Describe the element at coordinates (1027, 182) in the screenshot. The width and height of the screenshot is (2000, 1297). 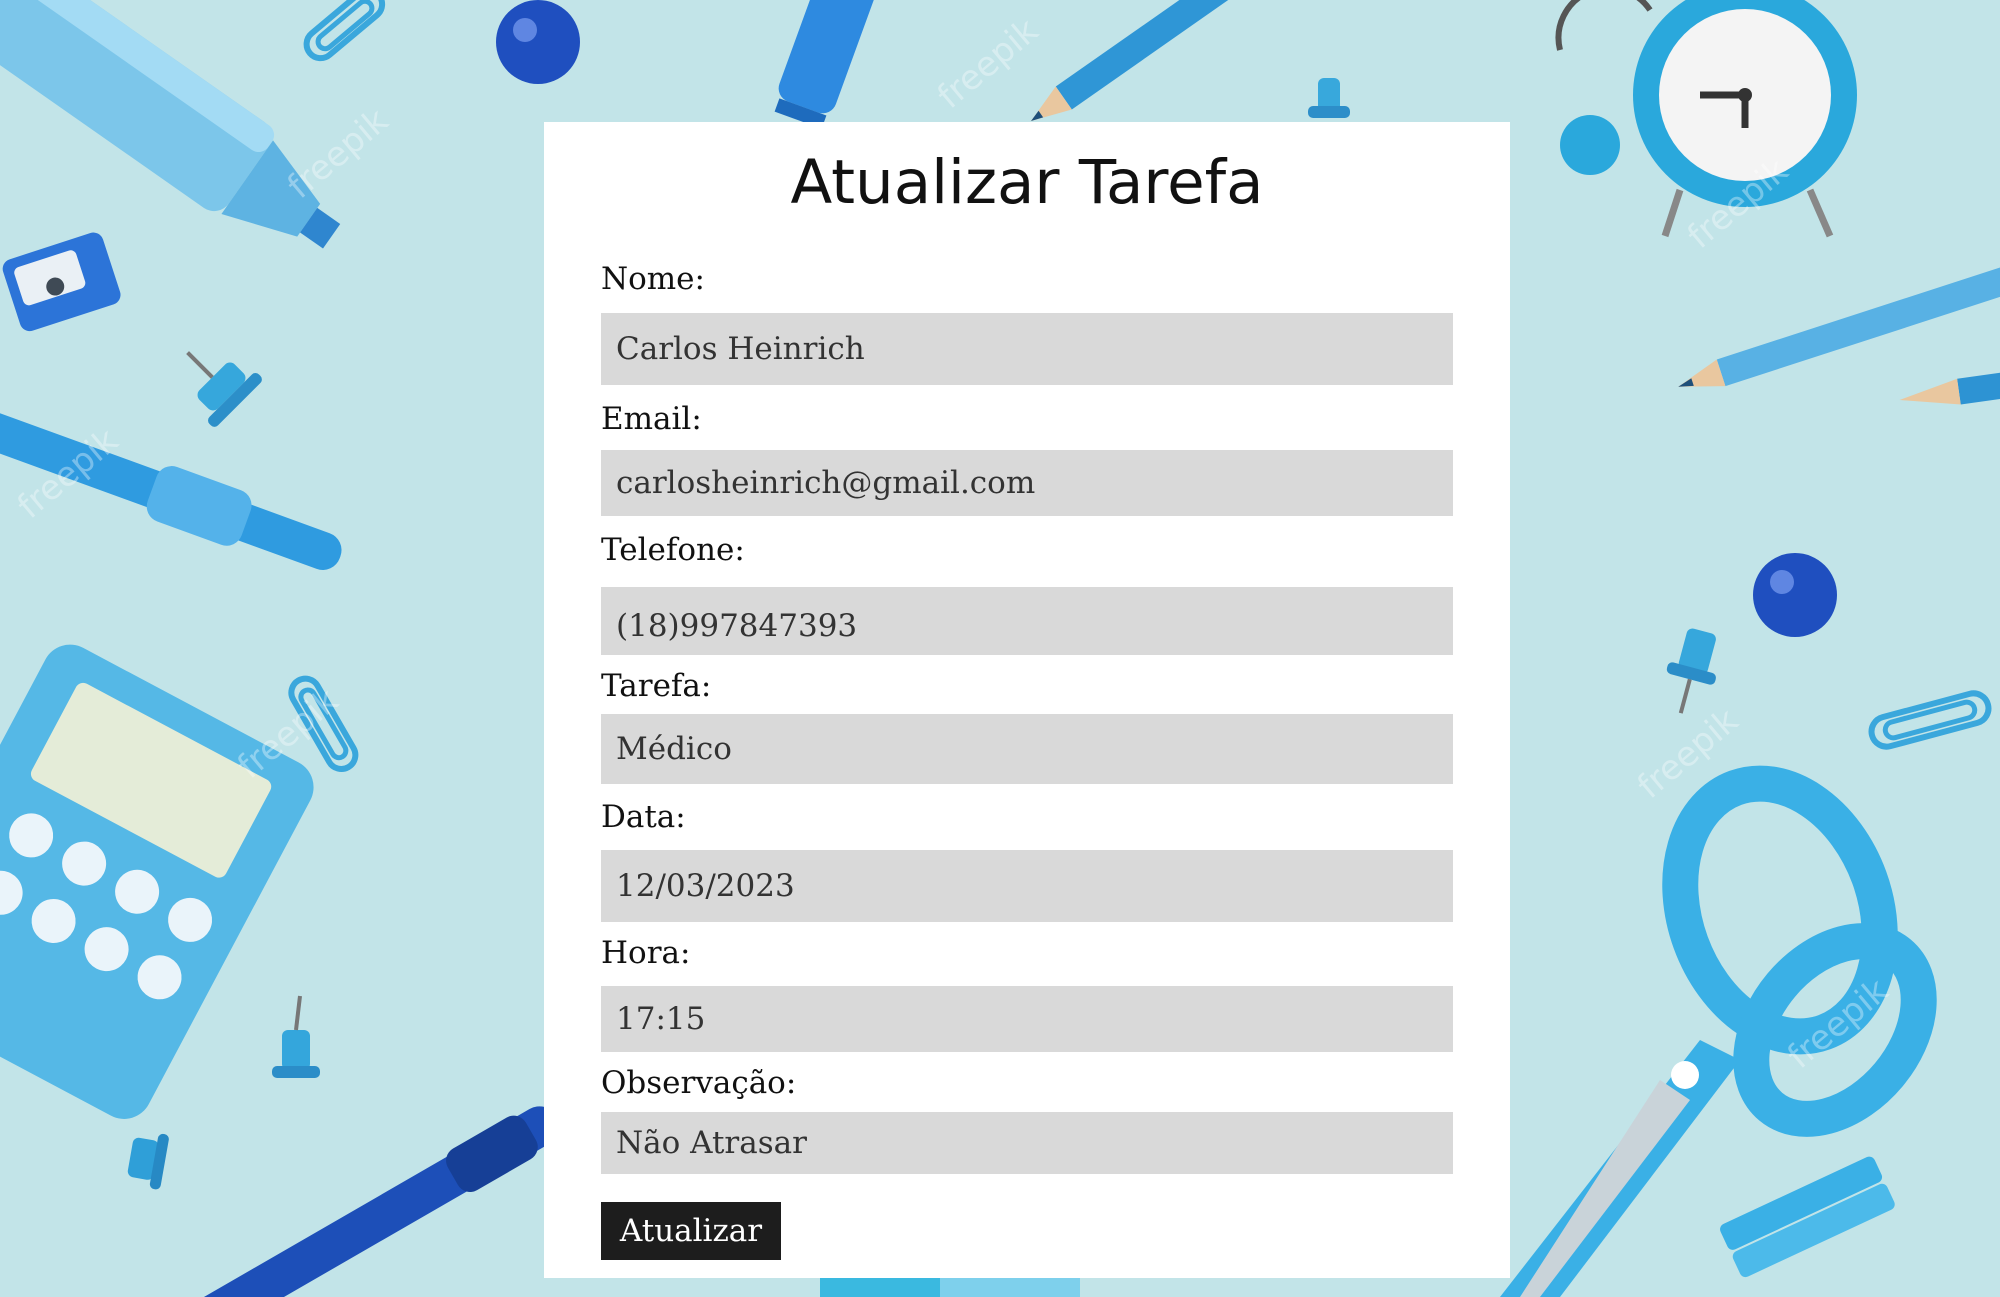
I see `page-title: Atualizar Tarefa` at that location.